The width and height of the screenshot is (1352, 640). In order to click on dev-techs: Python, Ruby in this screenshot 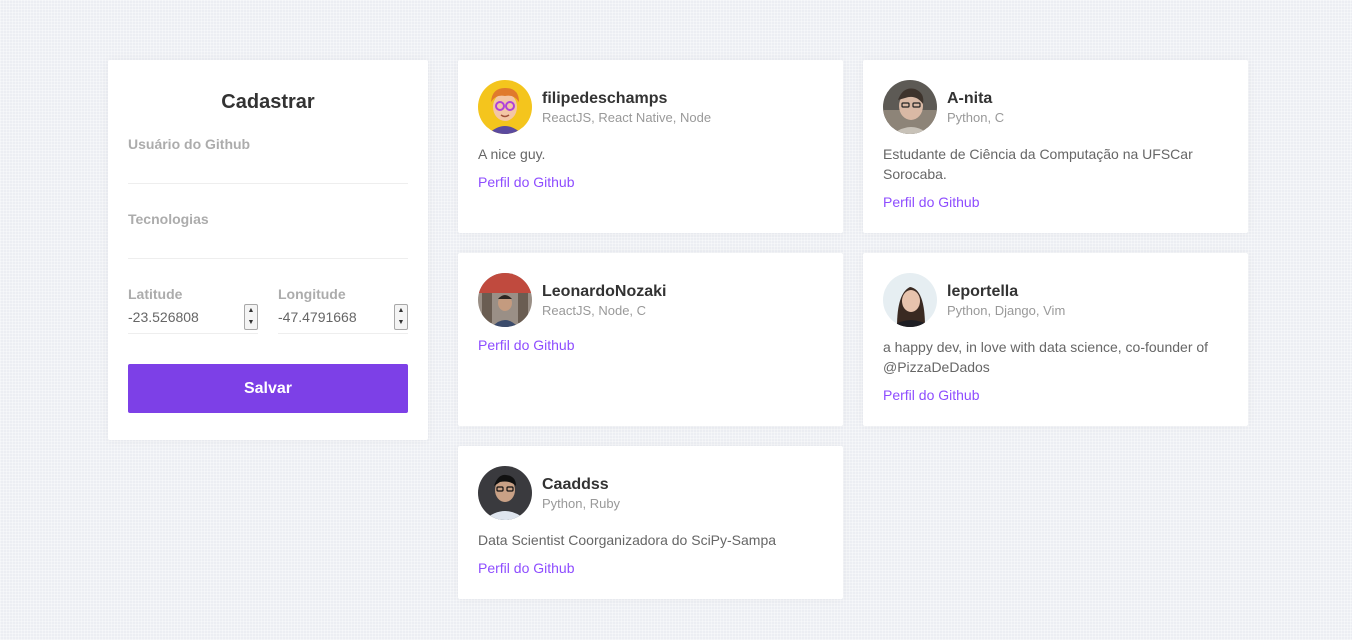, I will do `click(581, 503)`.